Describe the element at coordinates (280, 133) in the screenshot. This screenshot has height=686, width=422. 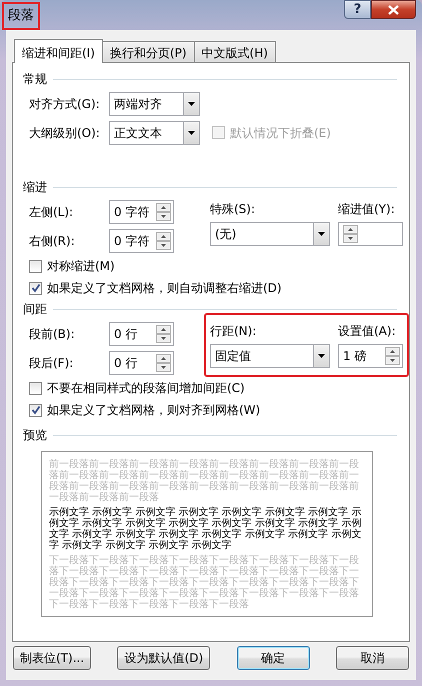
I see `checkbox-label: 默认情况下折叠(E)` at that location.